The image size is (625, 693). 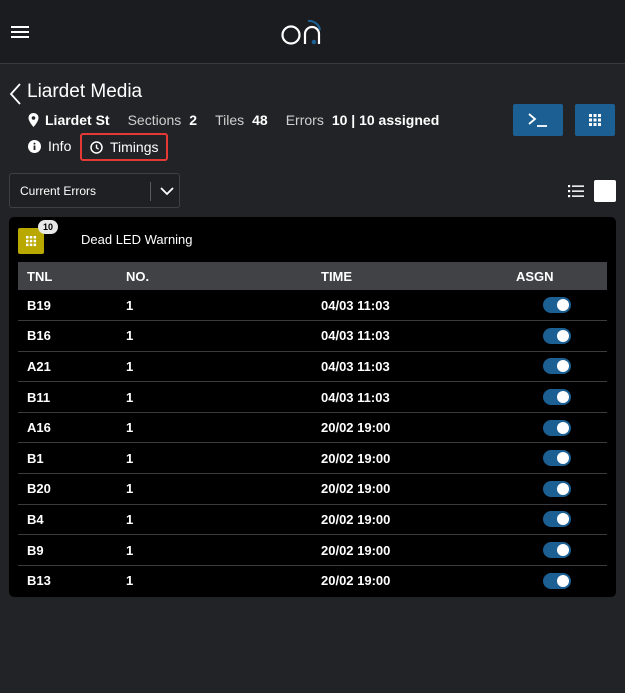 I want to click on grid-icon, so click(x=595, y=120).